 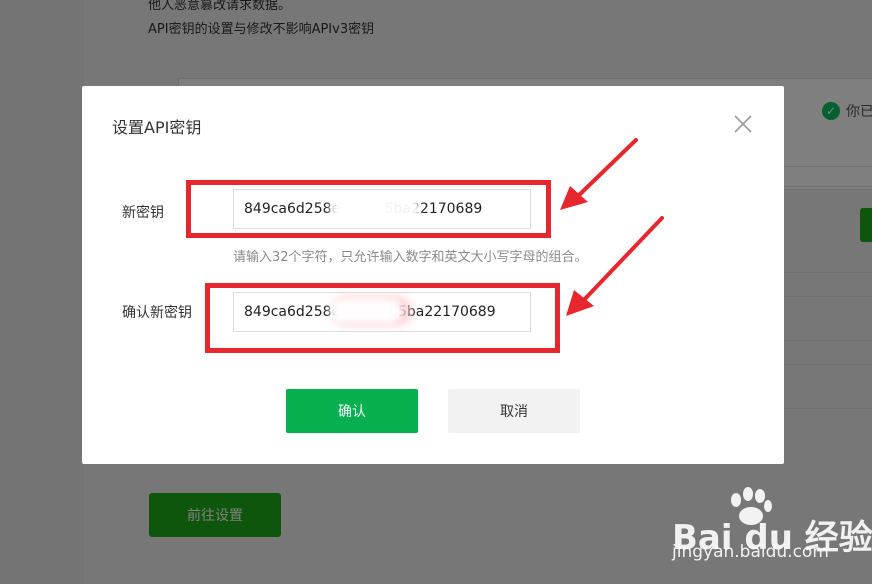 I want to click on key-format-hint: 请输入32个字符，只允许输入数字和英文大小写字母的组合。, so click(x=410, y=257).